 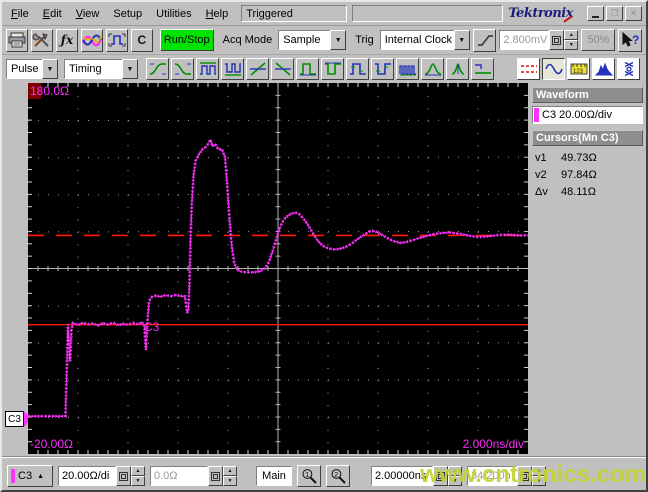 I want to click on horizontal-position-stepper: ▲ ▼, so click(x=539, y=476).